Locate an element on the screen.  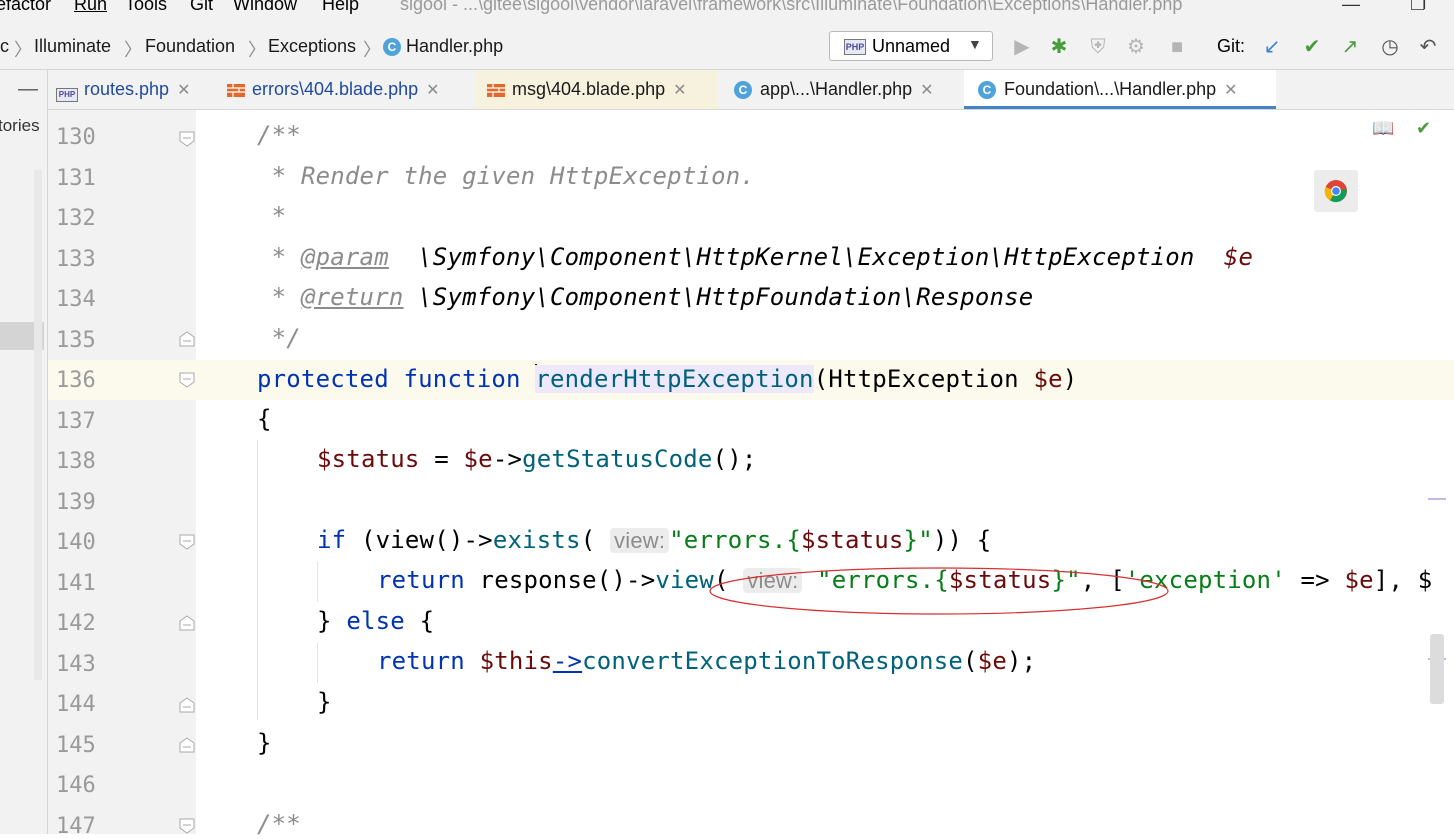
side-panel-label: tories is located at coordinates (20, 126).